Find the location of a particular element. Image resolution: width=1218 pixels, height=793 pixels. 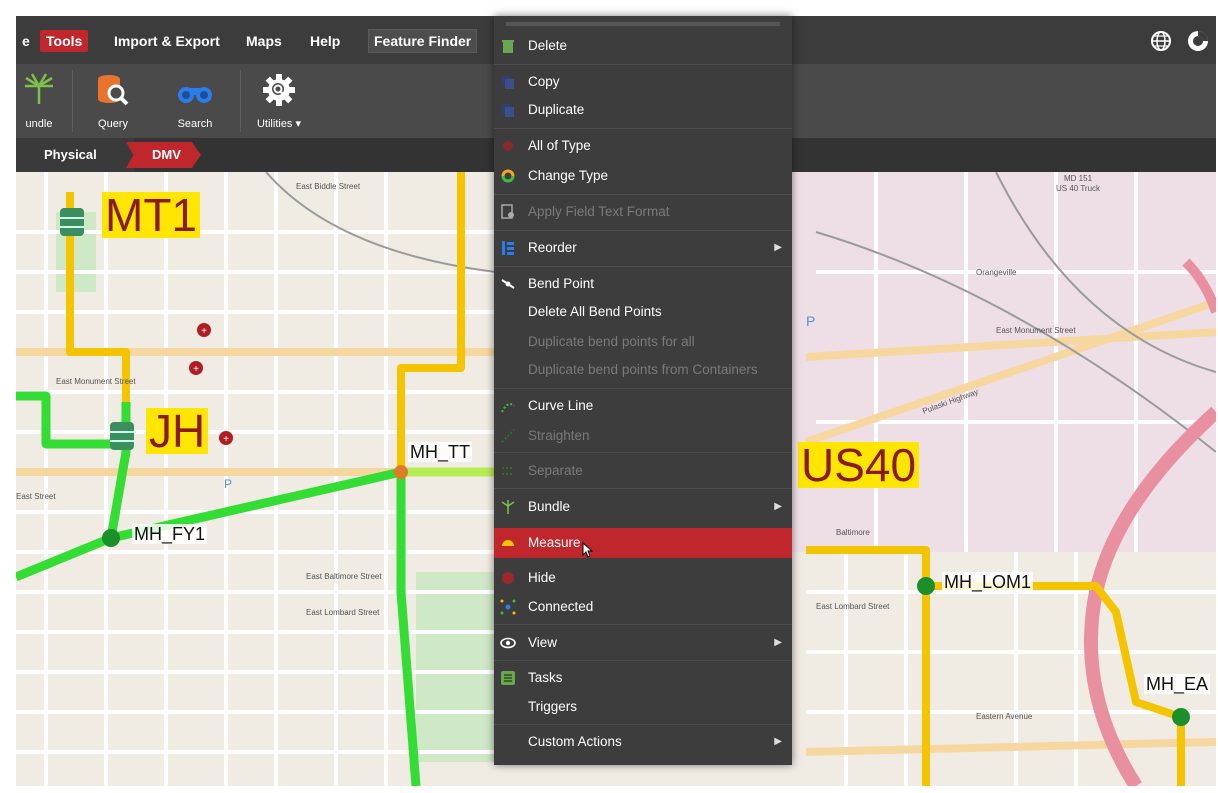

node-mh-fy1 is located at coordinates (111, 538).